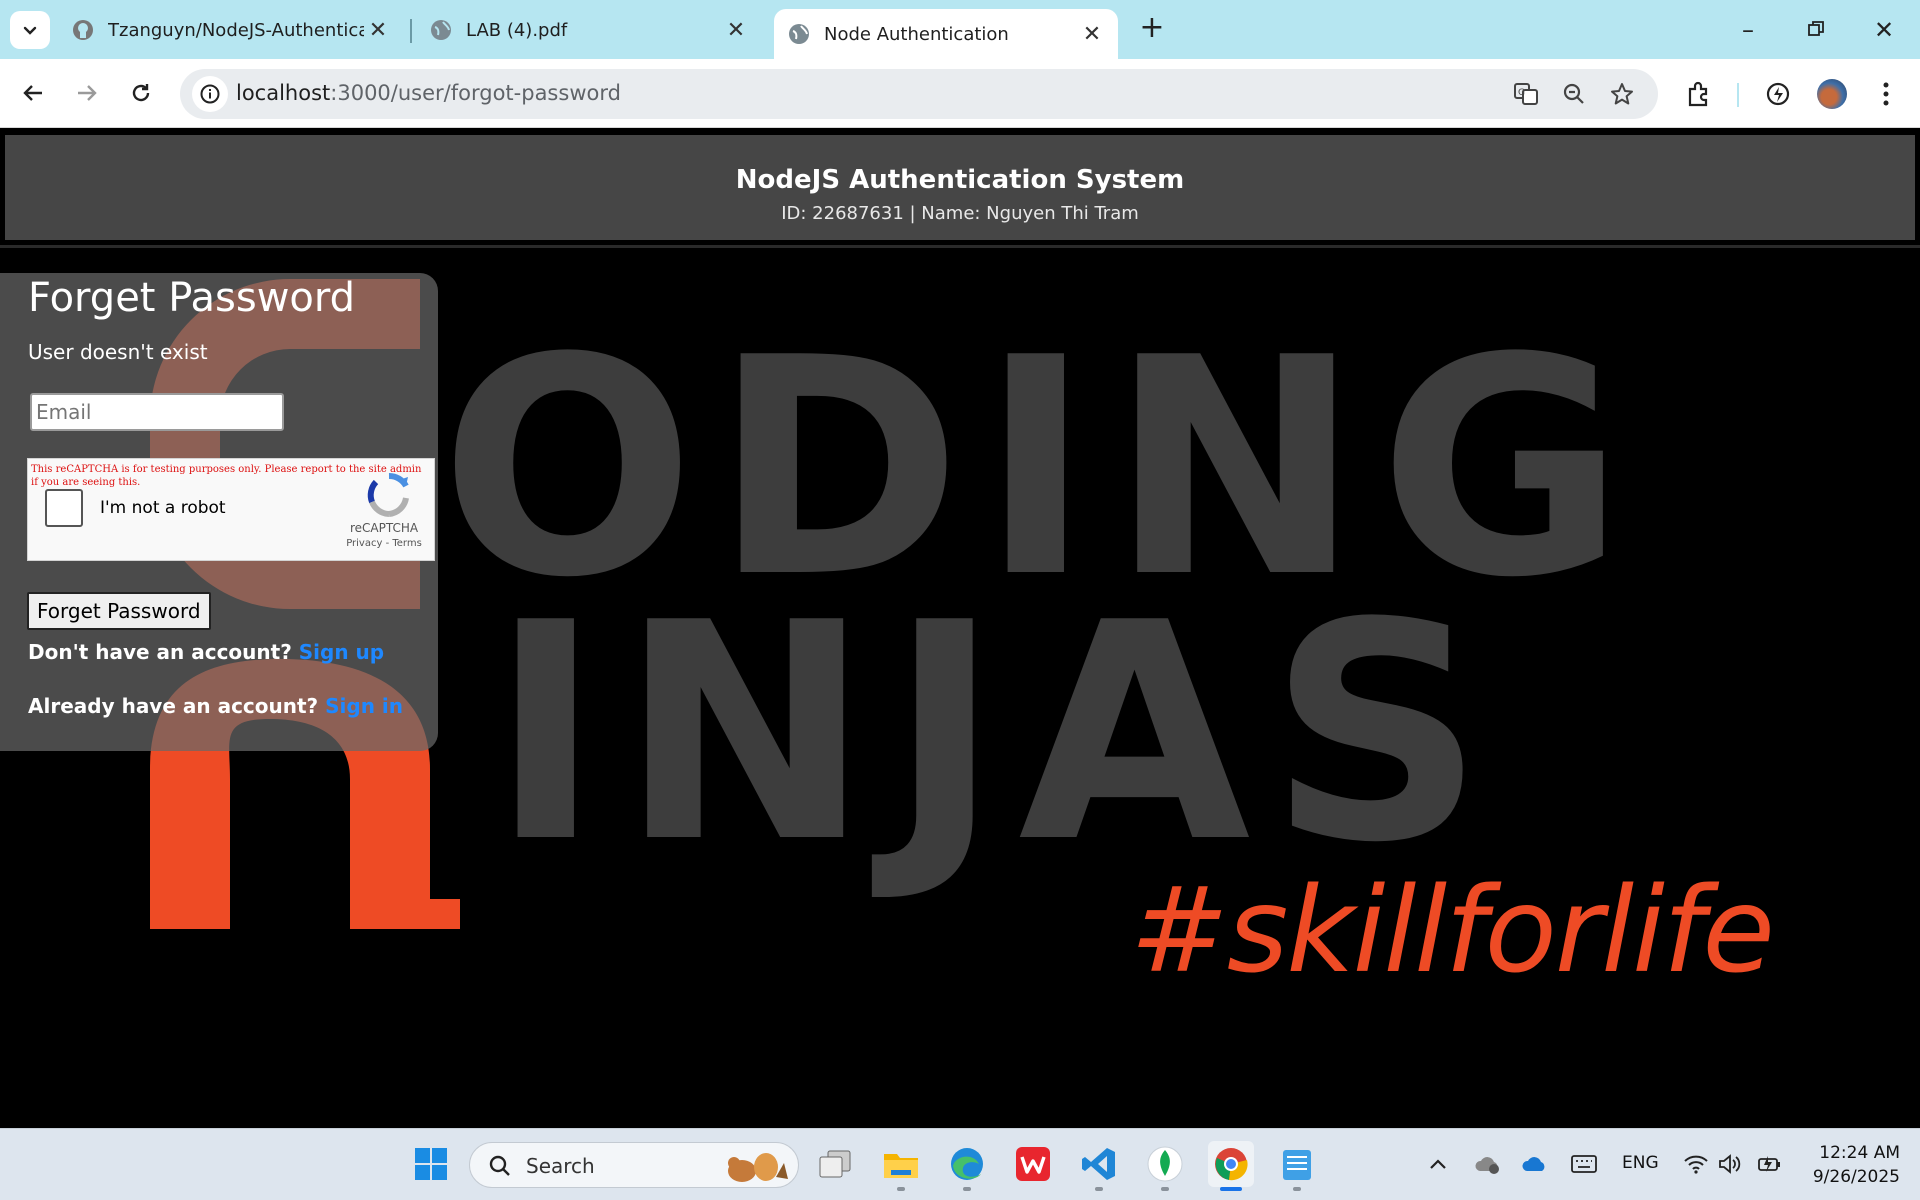 The height and width of the screenshot is (1200, 1920). I want to click on tab-title: Node Authentication, so click(916, 34).